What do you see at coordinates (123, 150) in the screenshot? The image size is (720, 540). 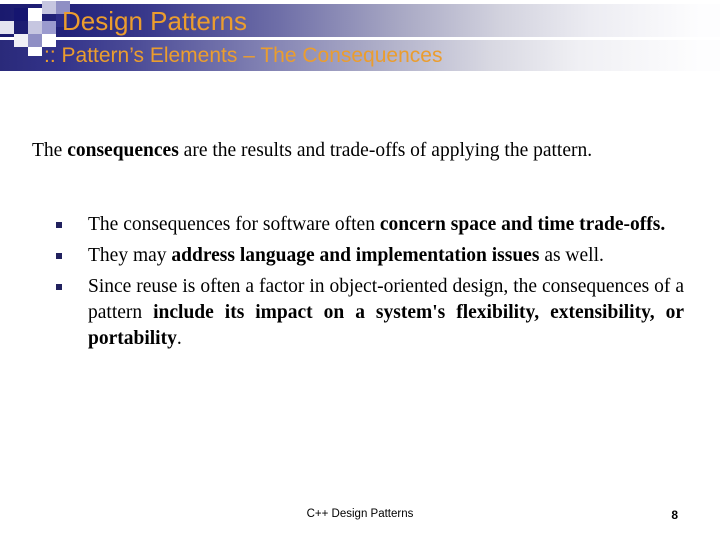 I see `intro-bold-text: consequences` at bounding box center [123, 150].